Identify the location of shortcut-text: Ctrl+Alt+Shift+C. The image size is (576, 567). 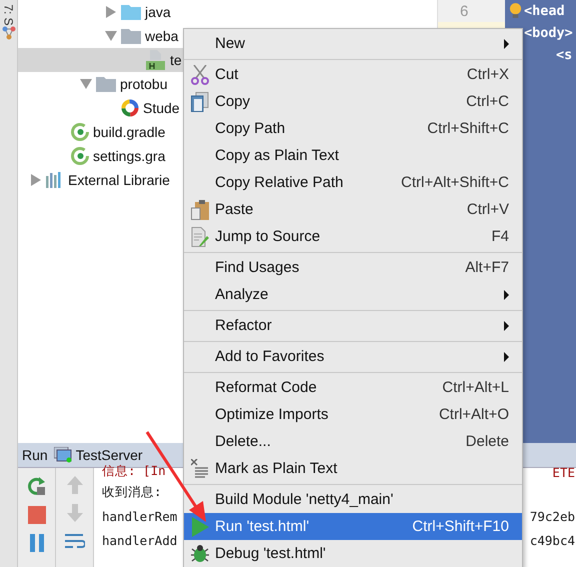
(455, 182).